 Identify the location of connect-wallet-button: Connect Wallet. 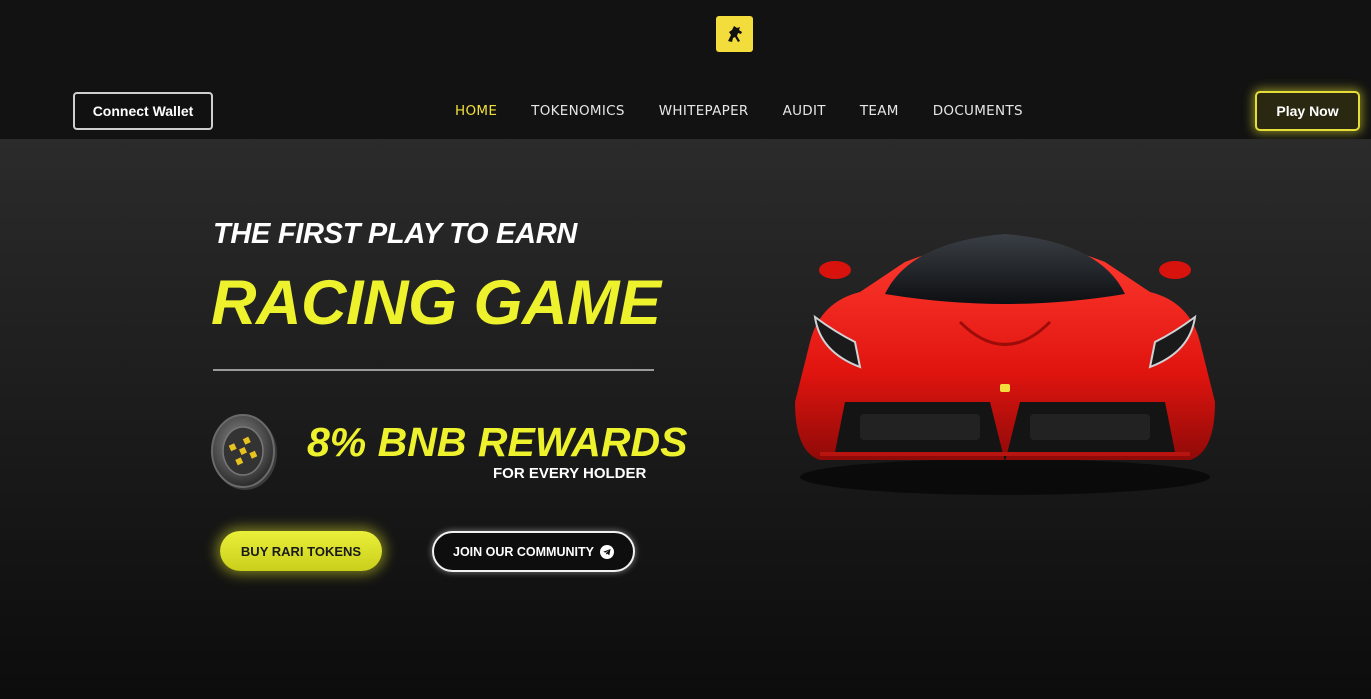
(143, 111).